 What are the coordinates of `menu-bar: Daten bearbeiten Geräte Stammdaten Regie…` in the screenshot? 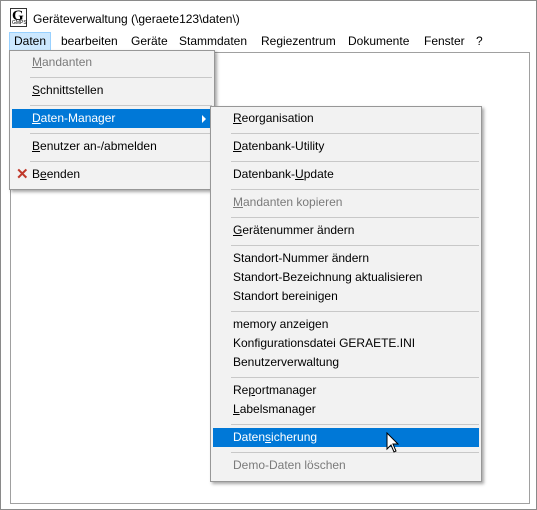 It's located at (268, 41).